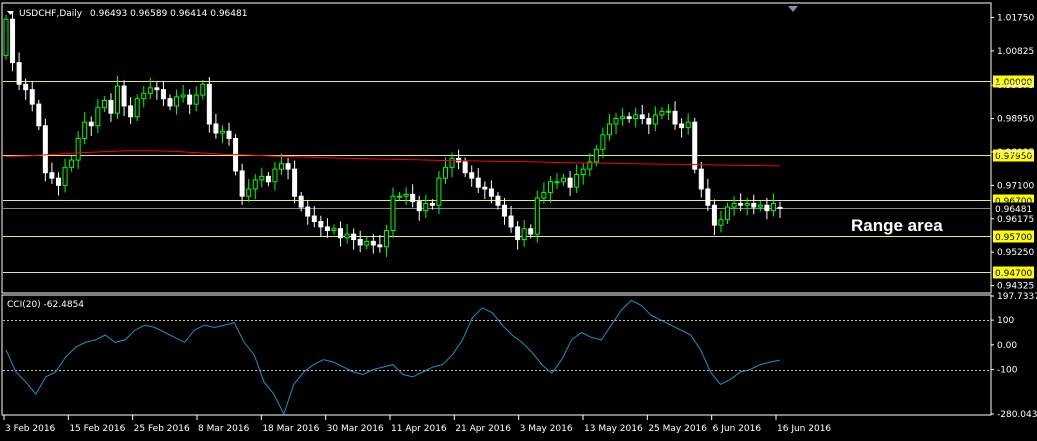  Describe the element at coordinates (1007, 371) in the screenshot. I see `cci-tick-label: -100` at that location.